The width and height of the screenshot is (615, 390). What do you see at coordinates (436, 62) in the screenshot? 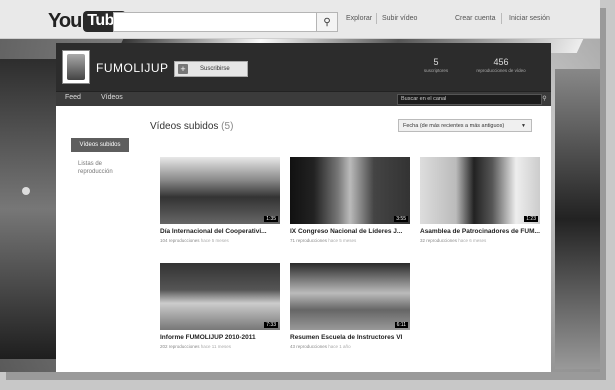
I see `stat-value: 5` at bounding box center [436, 62].